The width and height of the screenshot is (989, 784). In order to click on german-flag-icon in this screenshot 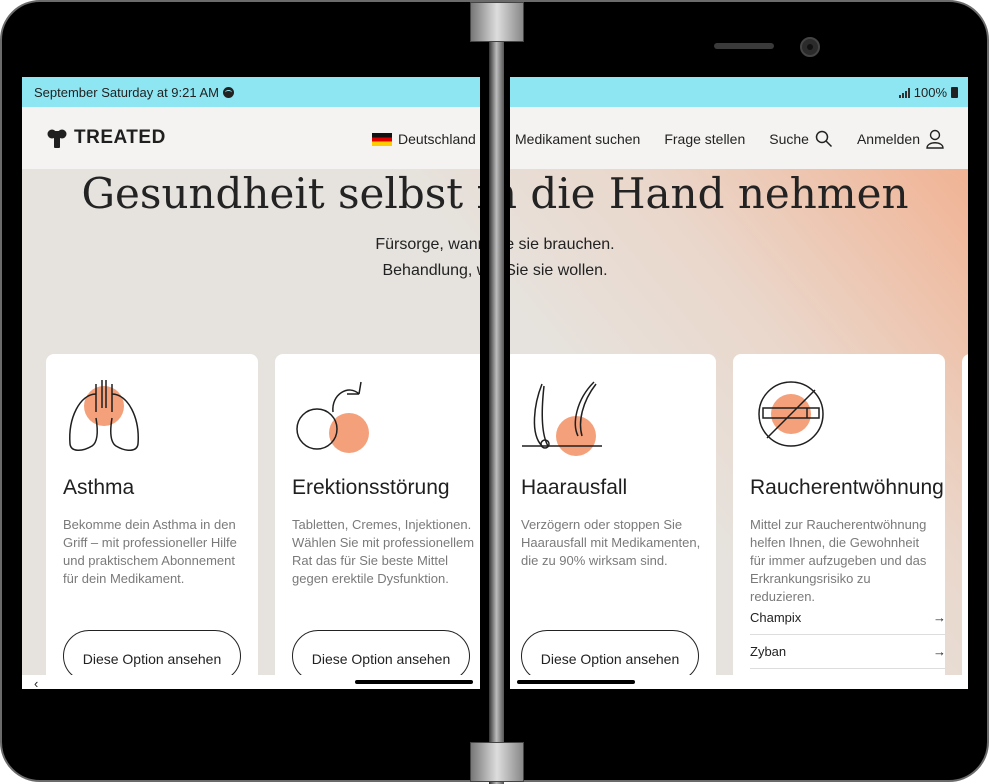, I will do `click(381, 139)`.